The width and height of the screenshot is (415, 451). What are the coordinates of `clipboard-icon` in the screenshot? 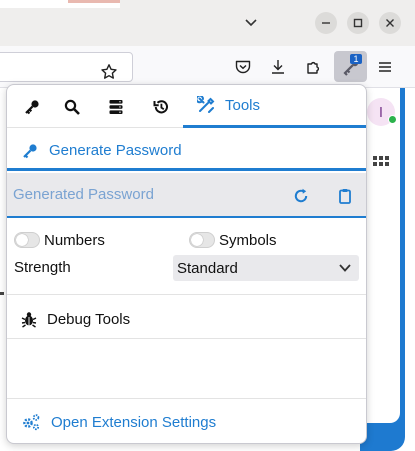 It's located at (345, 196).